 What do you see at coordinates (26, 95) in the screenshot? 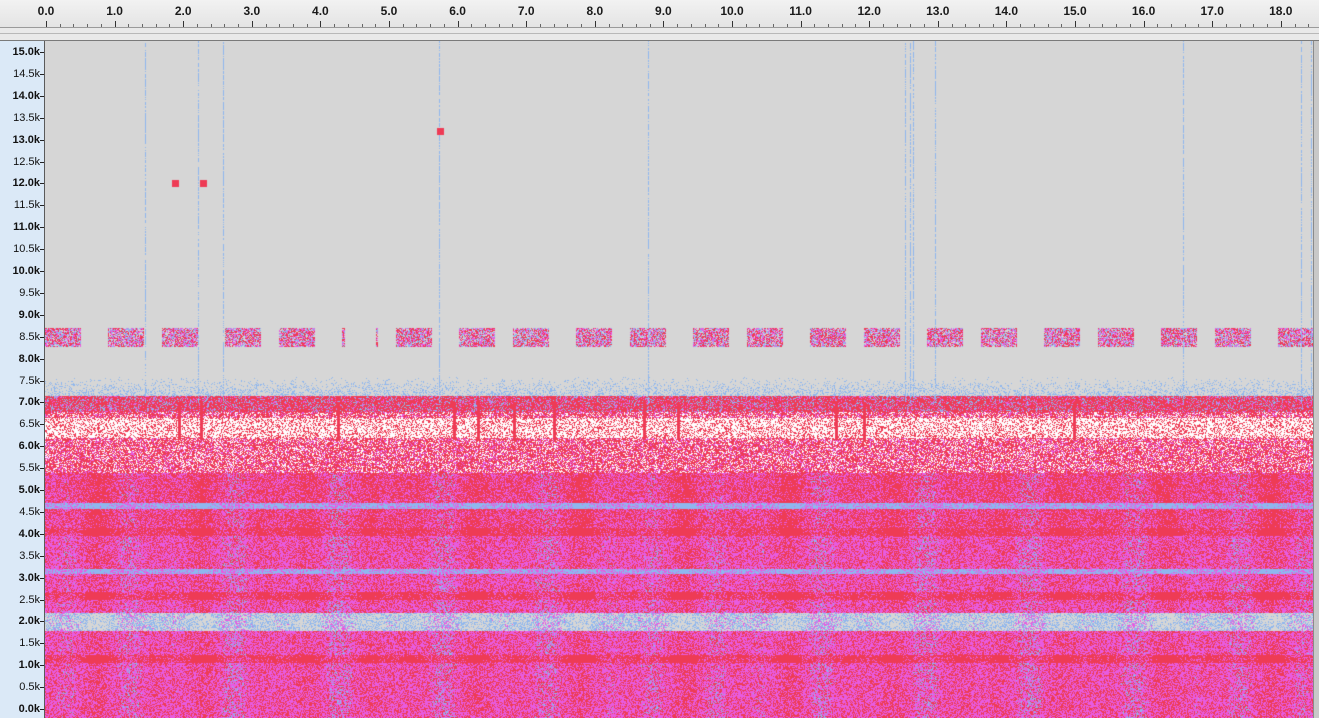
I see `frequency-label: 14.0k` at bounding box center [26, 95].